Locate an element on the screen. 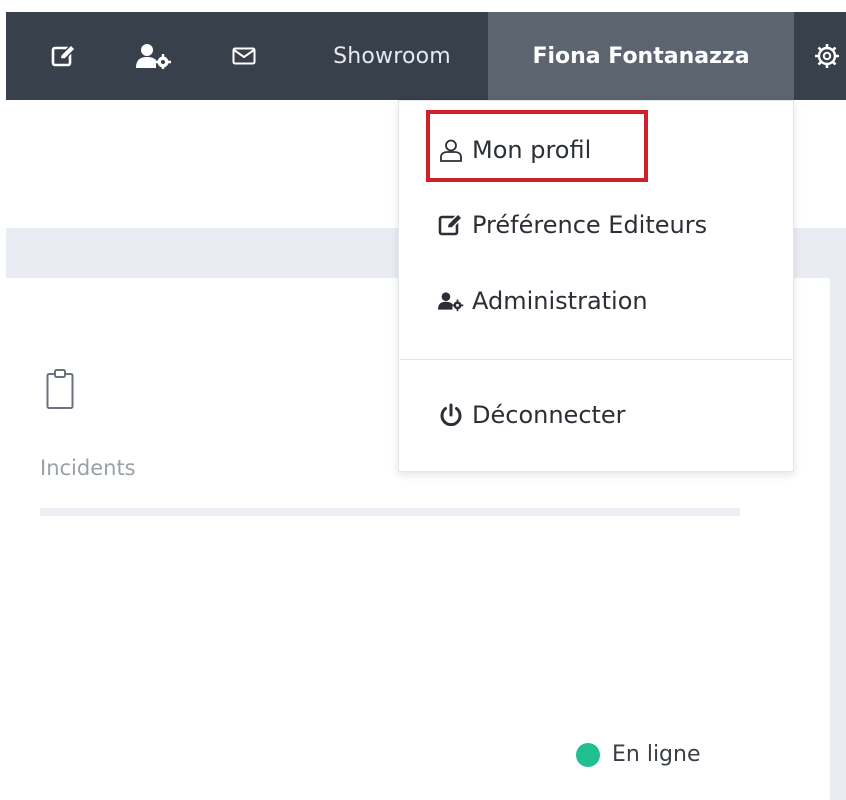 The width and height of the screenshot is (846, 800). showroom-link: Showroom is located at coordinates (392, 56).